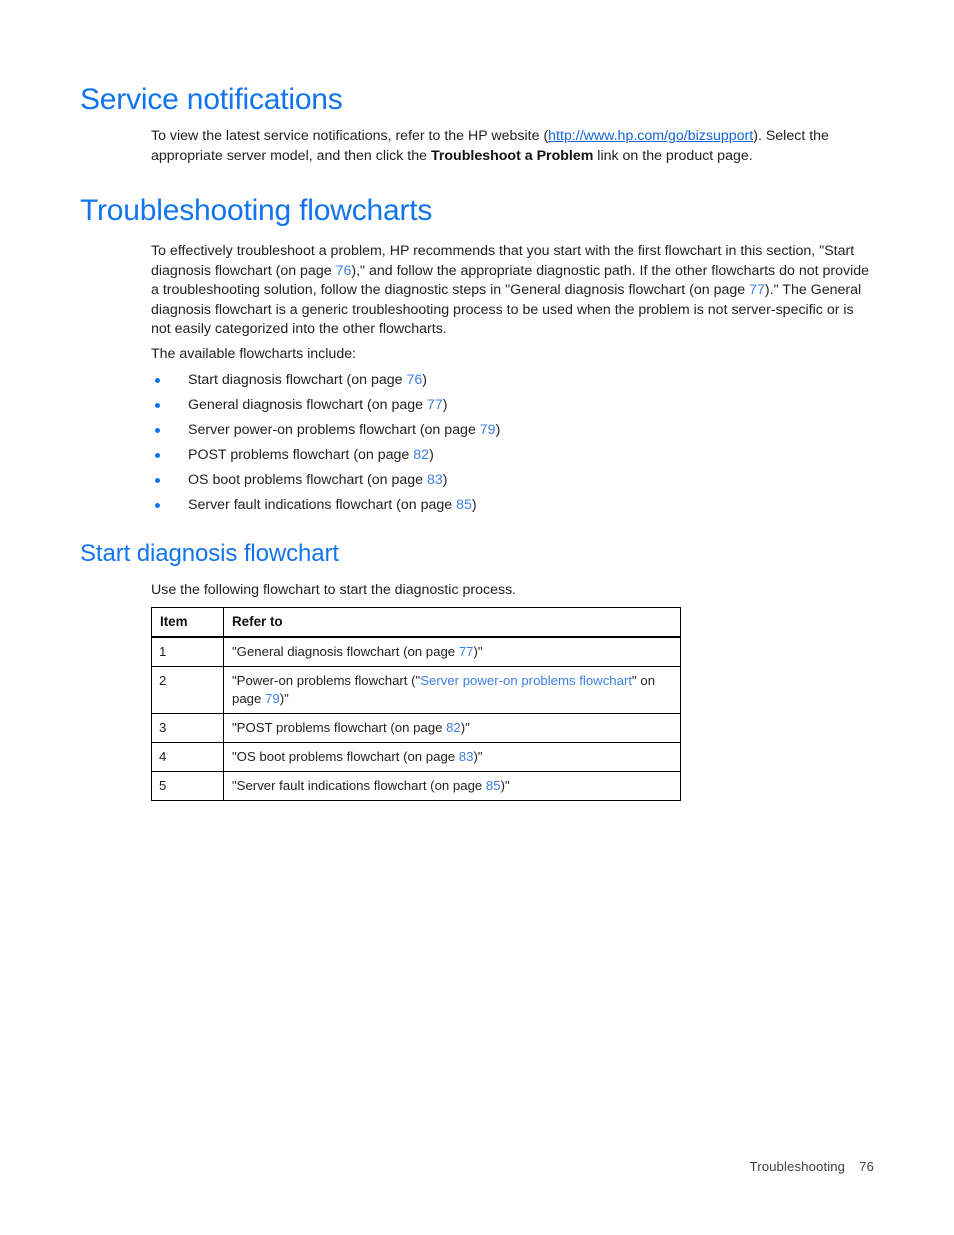 The height and width of the screenshot is (1235, 954). I want to click on hp-bizsupport-link: http://www.hp.com/go/bizsupport, so click(650, 136).